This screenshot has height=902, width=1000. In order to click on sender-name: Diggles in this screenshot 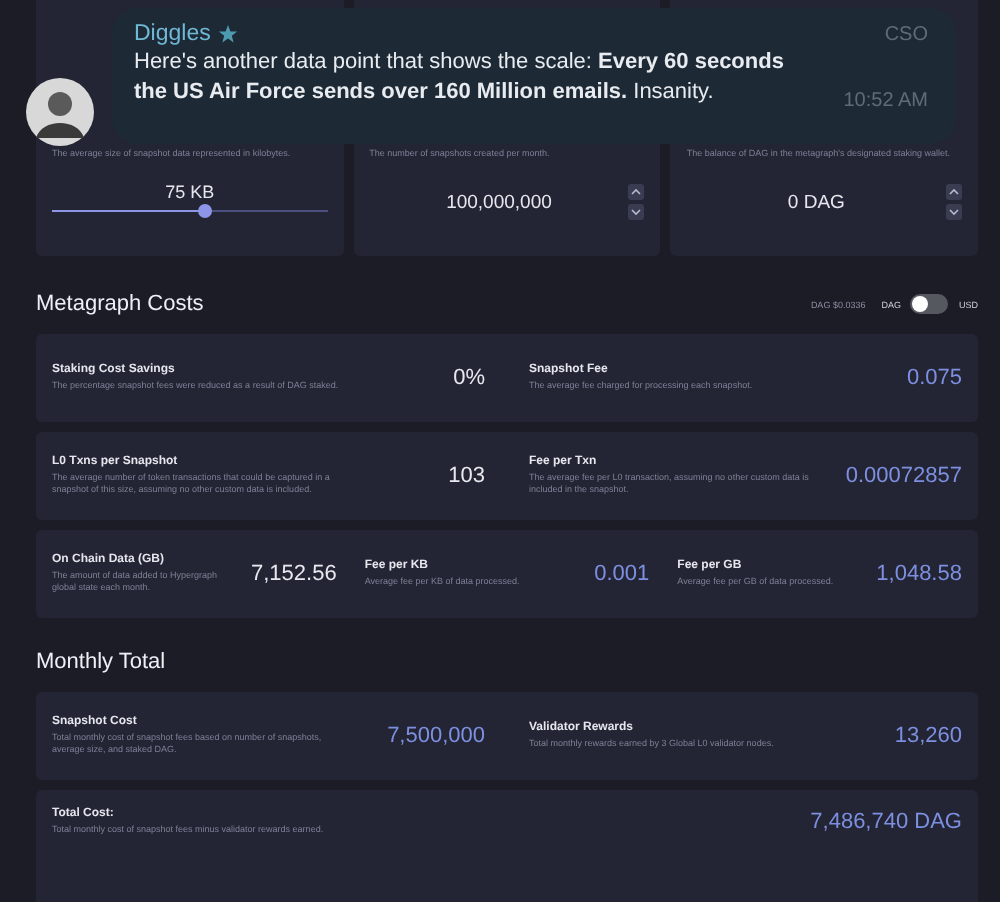, I will do `click(172, 34)`.